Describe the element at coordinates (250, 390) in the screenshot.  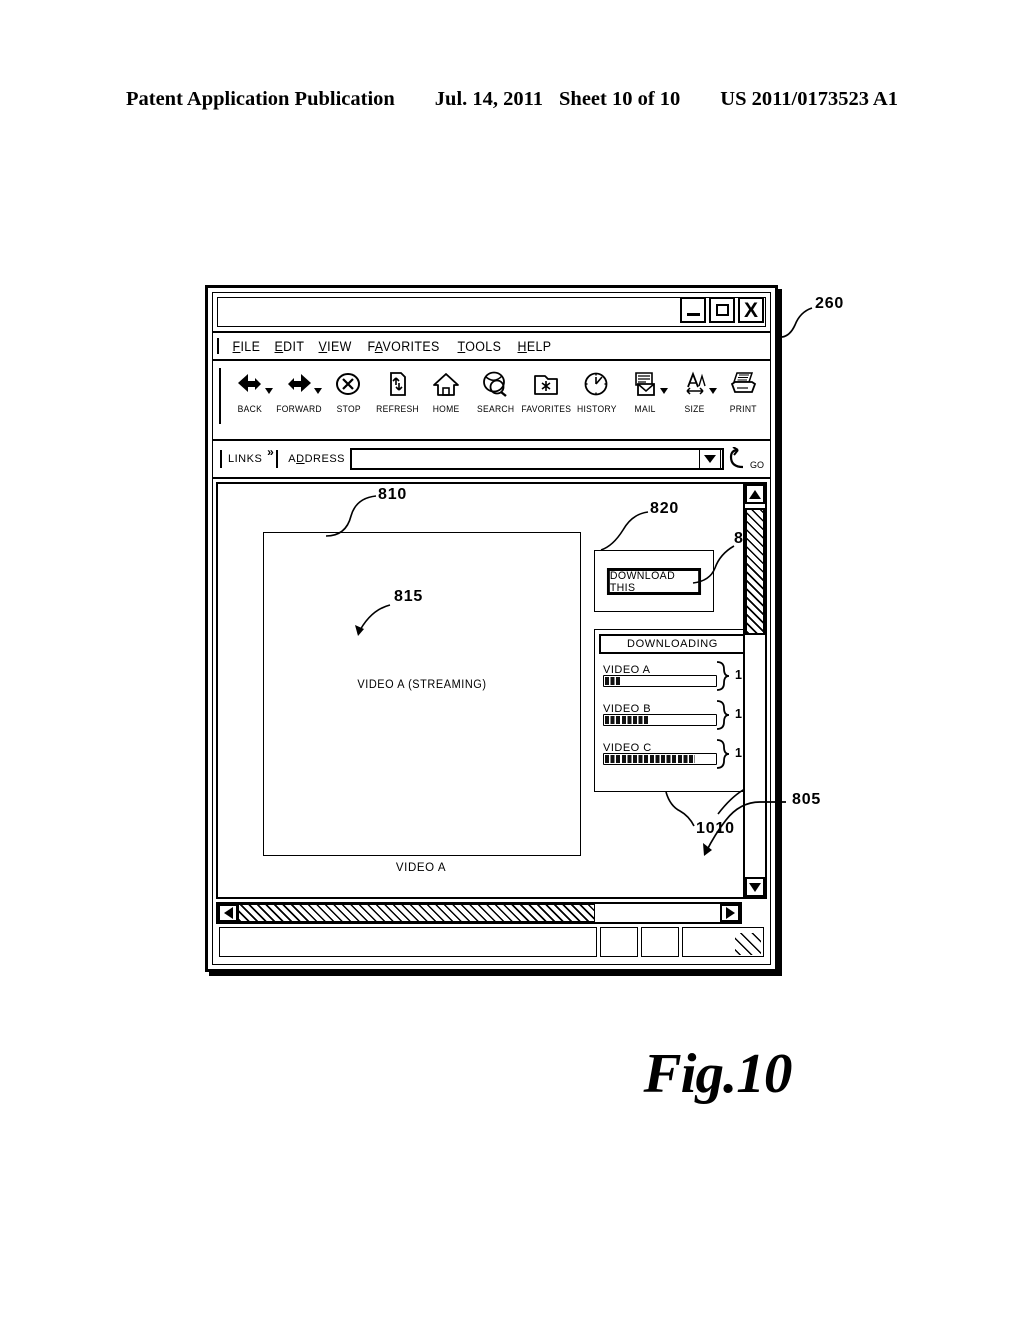
I see `toolbar-button-back: BACK` at that location.